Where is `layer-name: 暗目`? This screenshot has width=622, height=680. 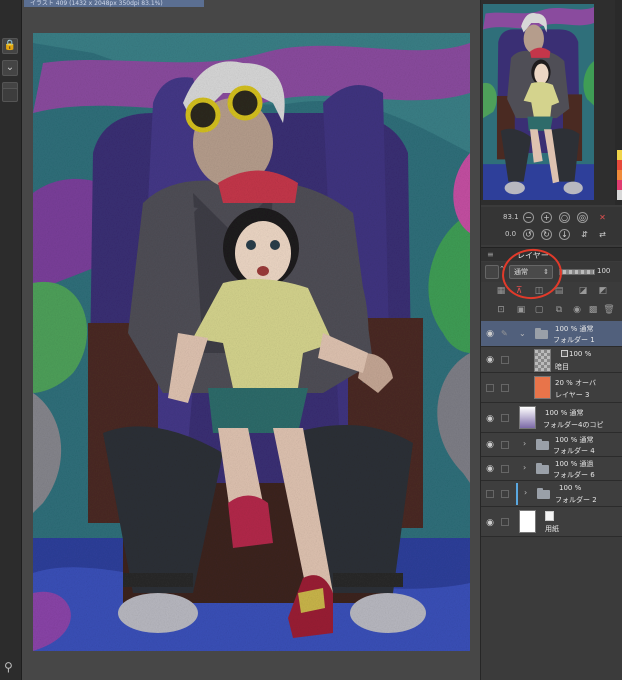 layer-name: 暗目 is located at coordinates (562, 367).